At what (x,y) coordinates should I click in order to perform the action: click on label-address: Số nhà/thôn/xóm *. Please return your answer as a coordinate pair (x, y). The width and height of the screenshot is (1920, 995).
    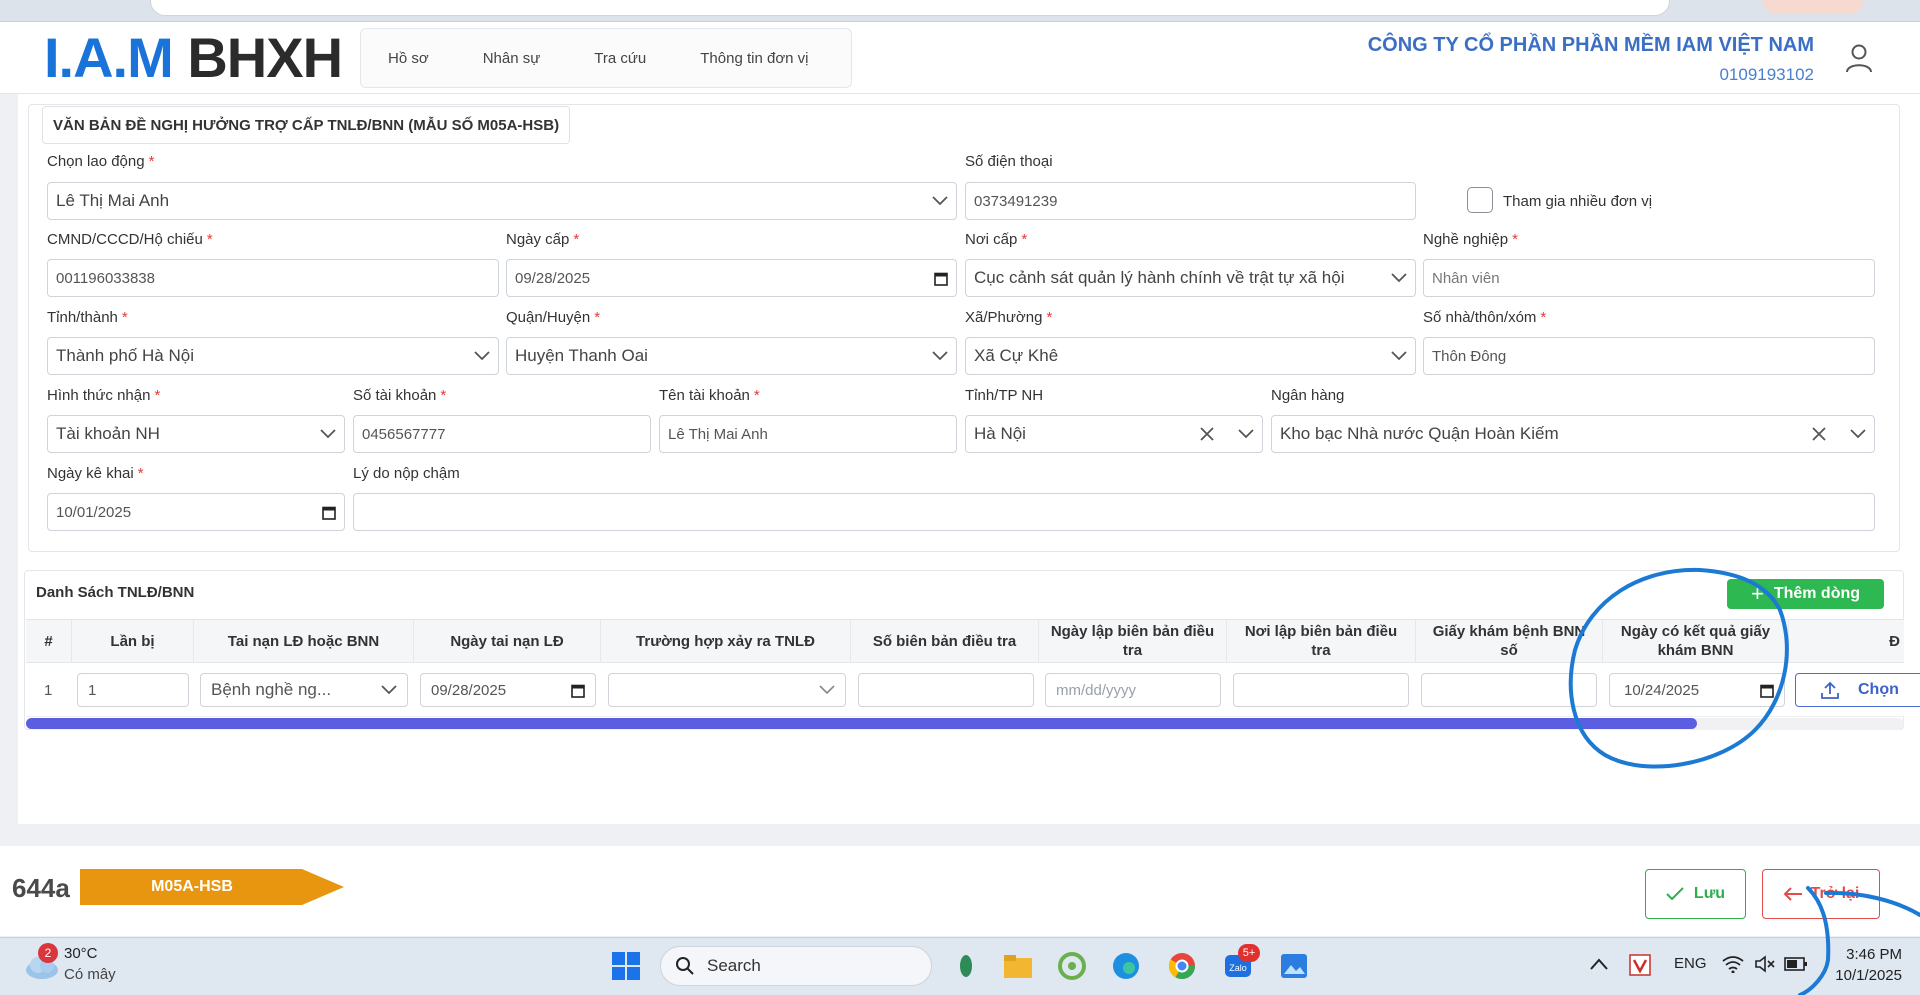
    Looking at the image, I should click on (1485, 317).